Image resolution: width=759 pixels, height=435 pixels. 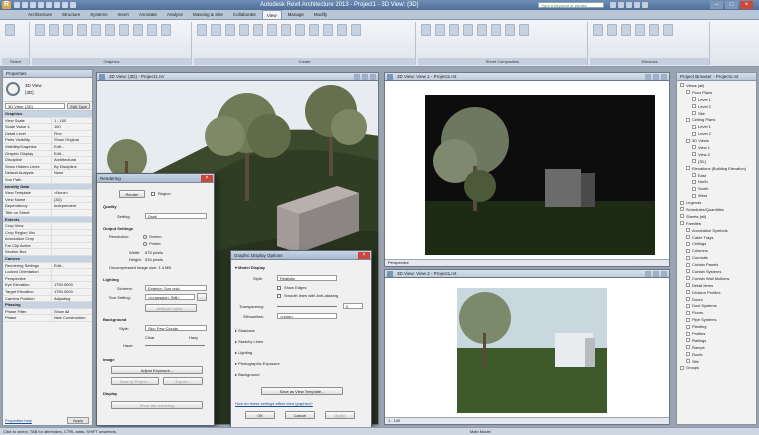 What do you see at coordinates (176, 328) in the screenshot?
I see `background-style-select: Sky: Few Clouds` at bounding box center [176, 328].